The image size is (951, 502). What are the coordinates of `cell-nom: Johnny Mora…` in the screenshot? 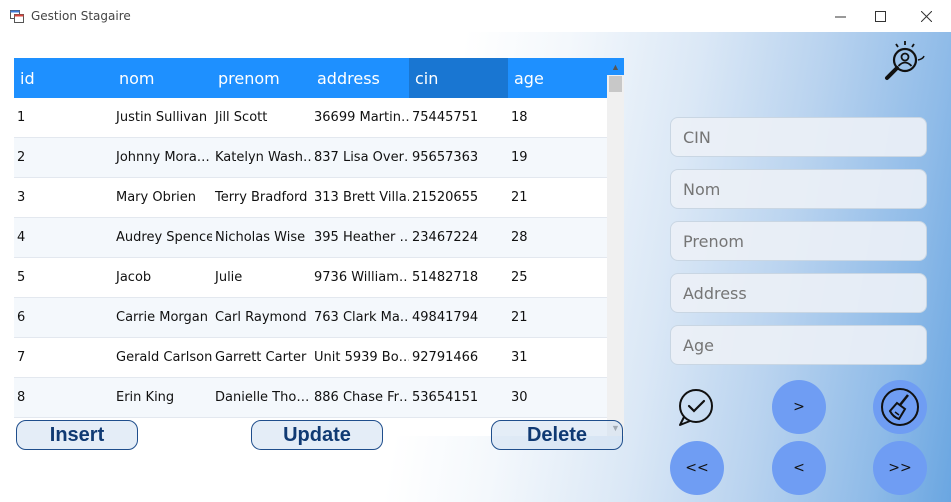 It's located at (163, 157).